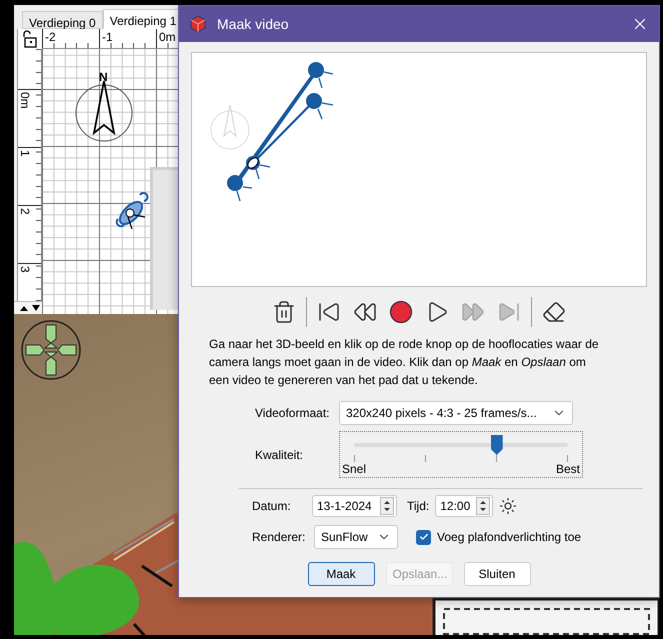  Describe the element at coordinates (70, 38) in the screenshot. I see `ruler-label: -2` at that location.